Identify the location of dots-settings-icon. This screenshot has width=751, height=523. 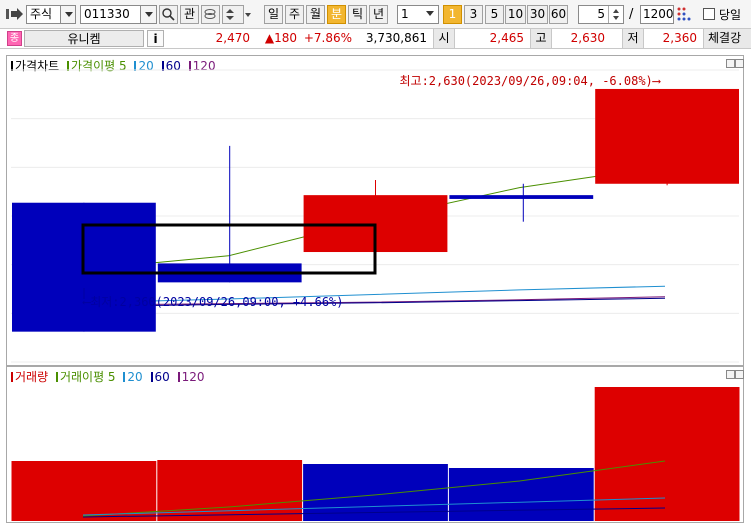
(683, 14).